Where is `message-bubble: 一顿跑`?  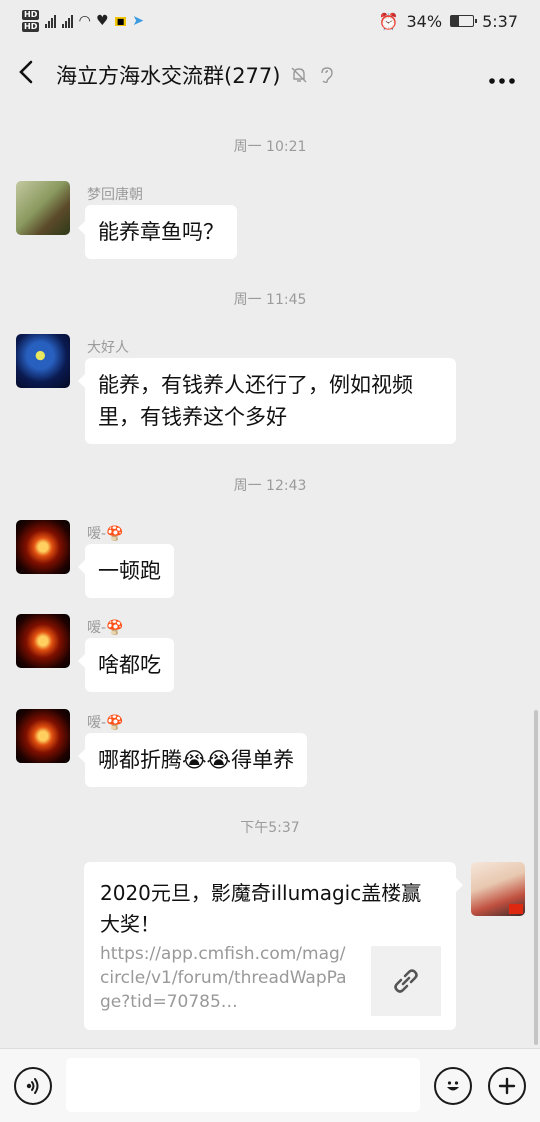
message-bubble: 一顿跑 is located at coordinates (126, 571).